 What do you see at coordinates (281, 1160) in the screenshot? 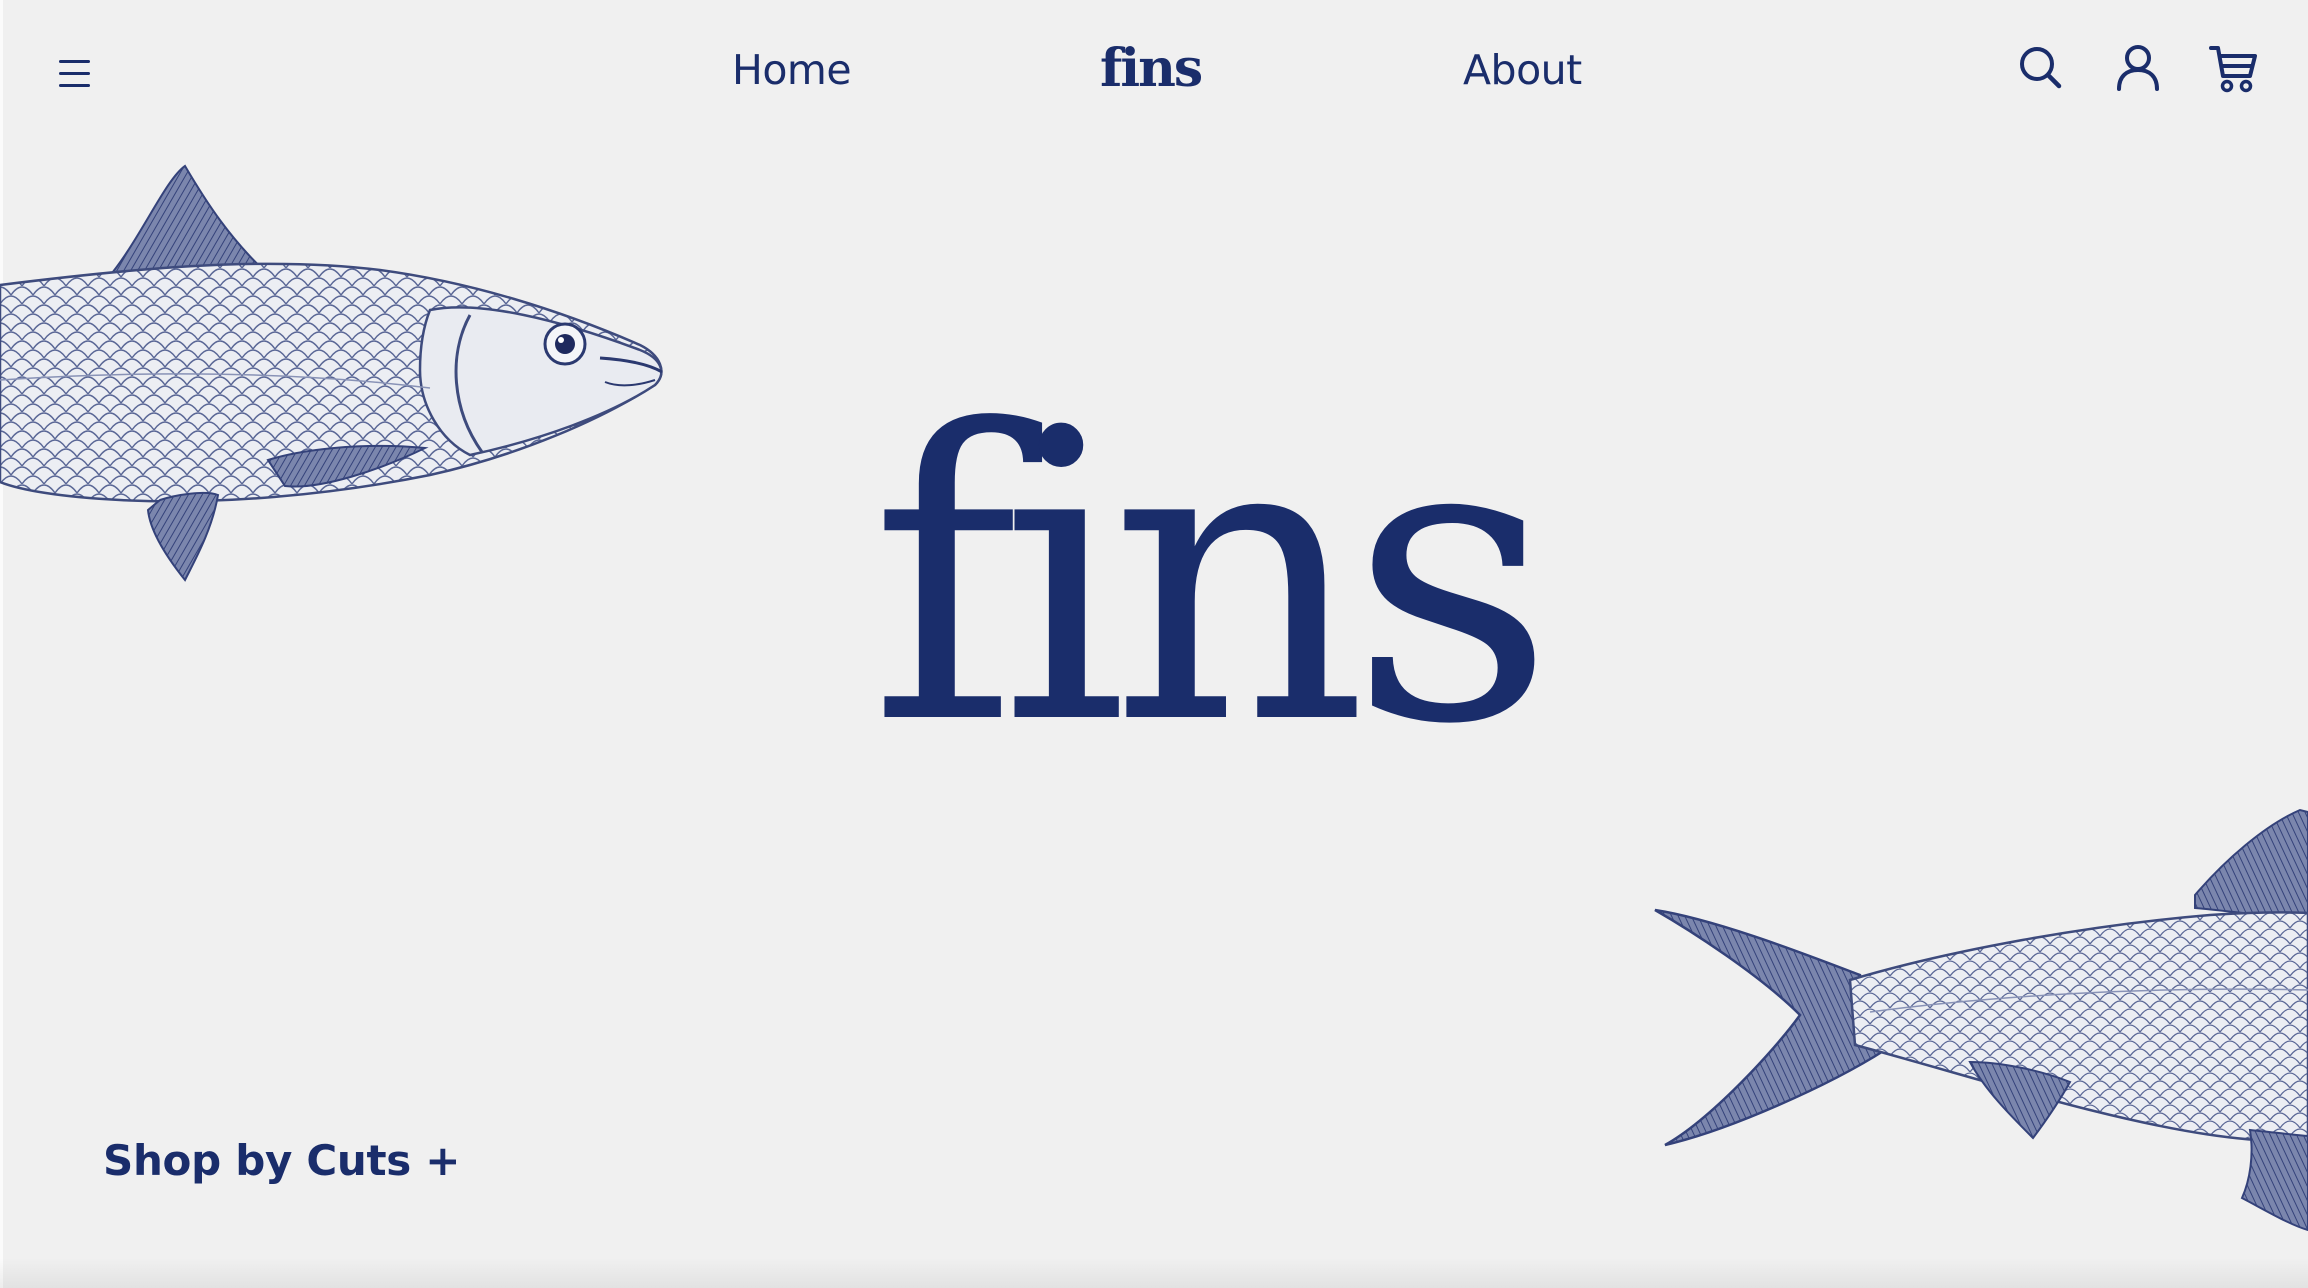
I see `shop-by-cuts-button: Shop by Cuts +` at bounding box center [281, 1160].